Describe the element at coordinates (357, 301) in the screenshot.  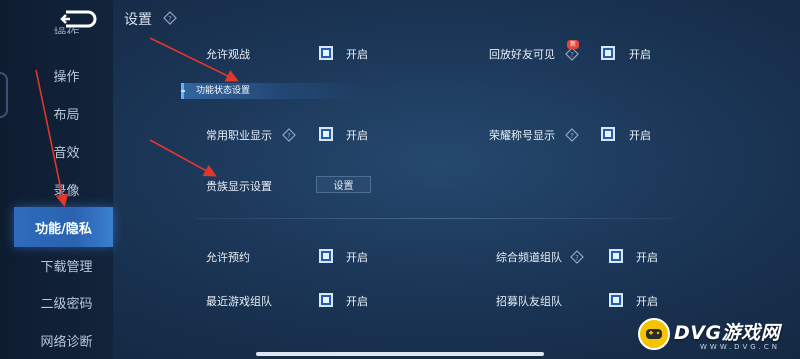
I see `recent-game-team-state: 开启` at that location.